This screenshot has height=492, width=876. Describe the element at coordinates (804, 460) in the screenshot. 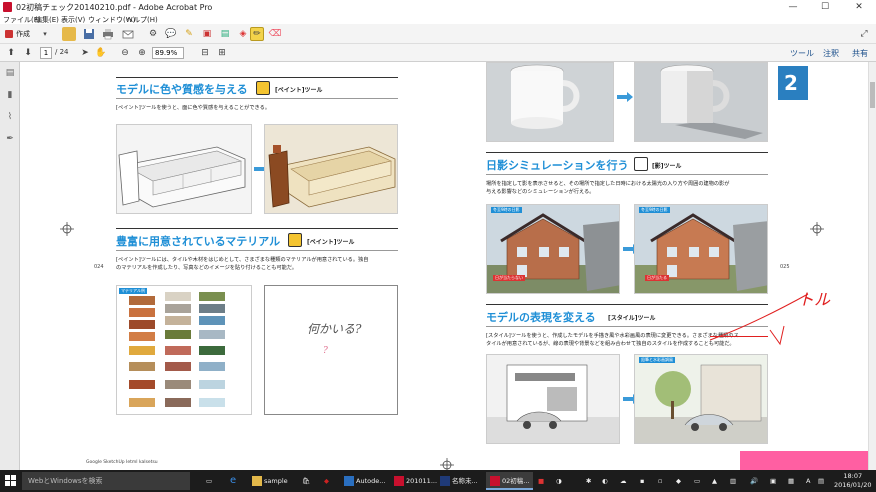

I see `sticky-note-annotation` at that location.